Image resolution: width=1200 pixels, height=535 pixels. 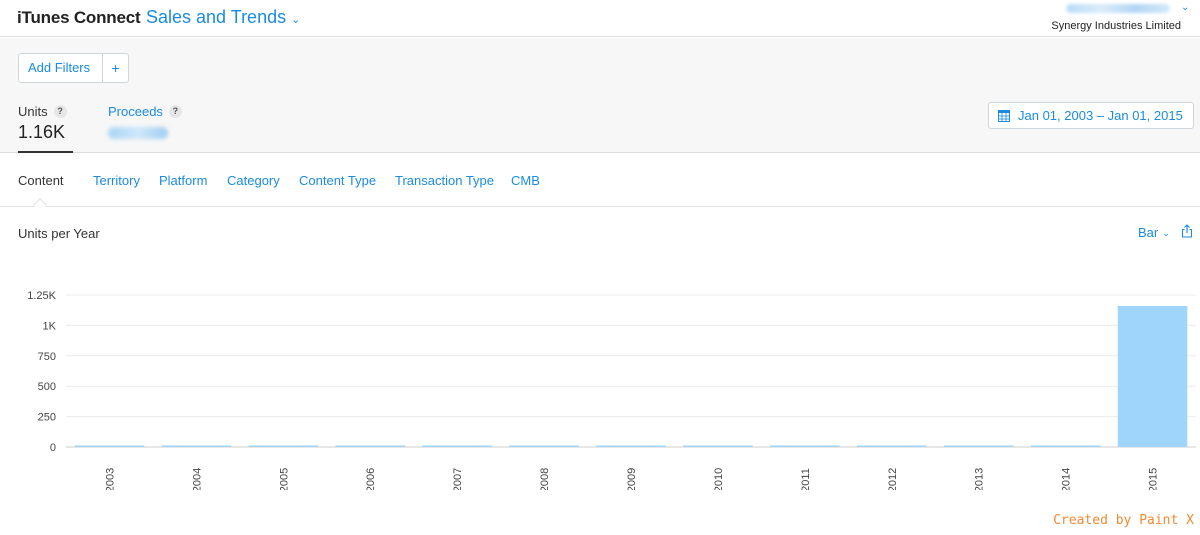 I want to click on y-tick-label: 1.25K, so click(x=41, y=296).